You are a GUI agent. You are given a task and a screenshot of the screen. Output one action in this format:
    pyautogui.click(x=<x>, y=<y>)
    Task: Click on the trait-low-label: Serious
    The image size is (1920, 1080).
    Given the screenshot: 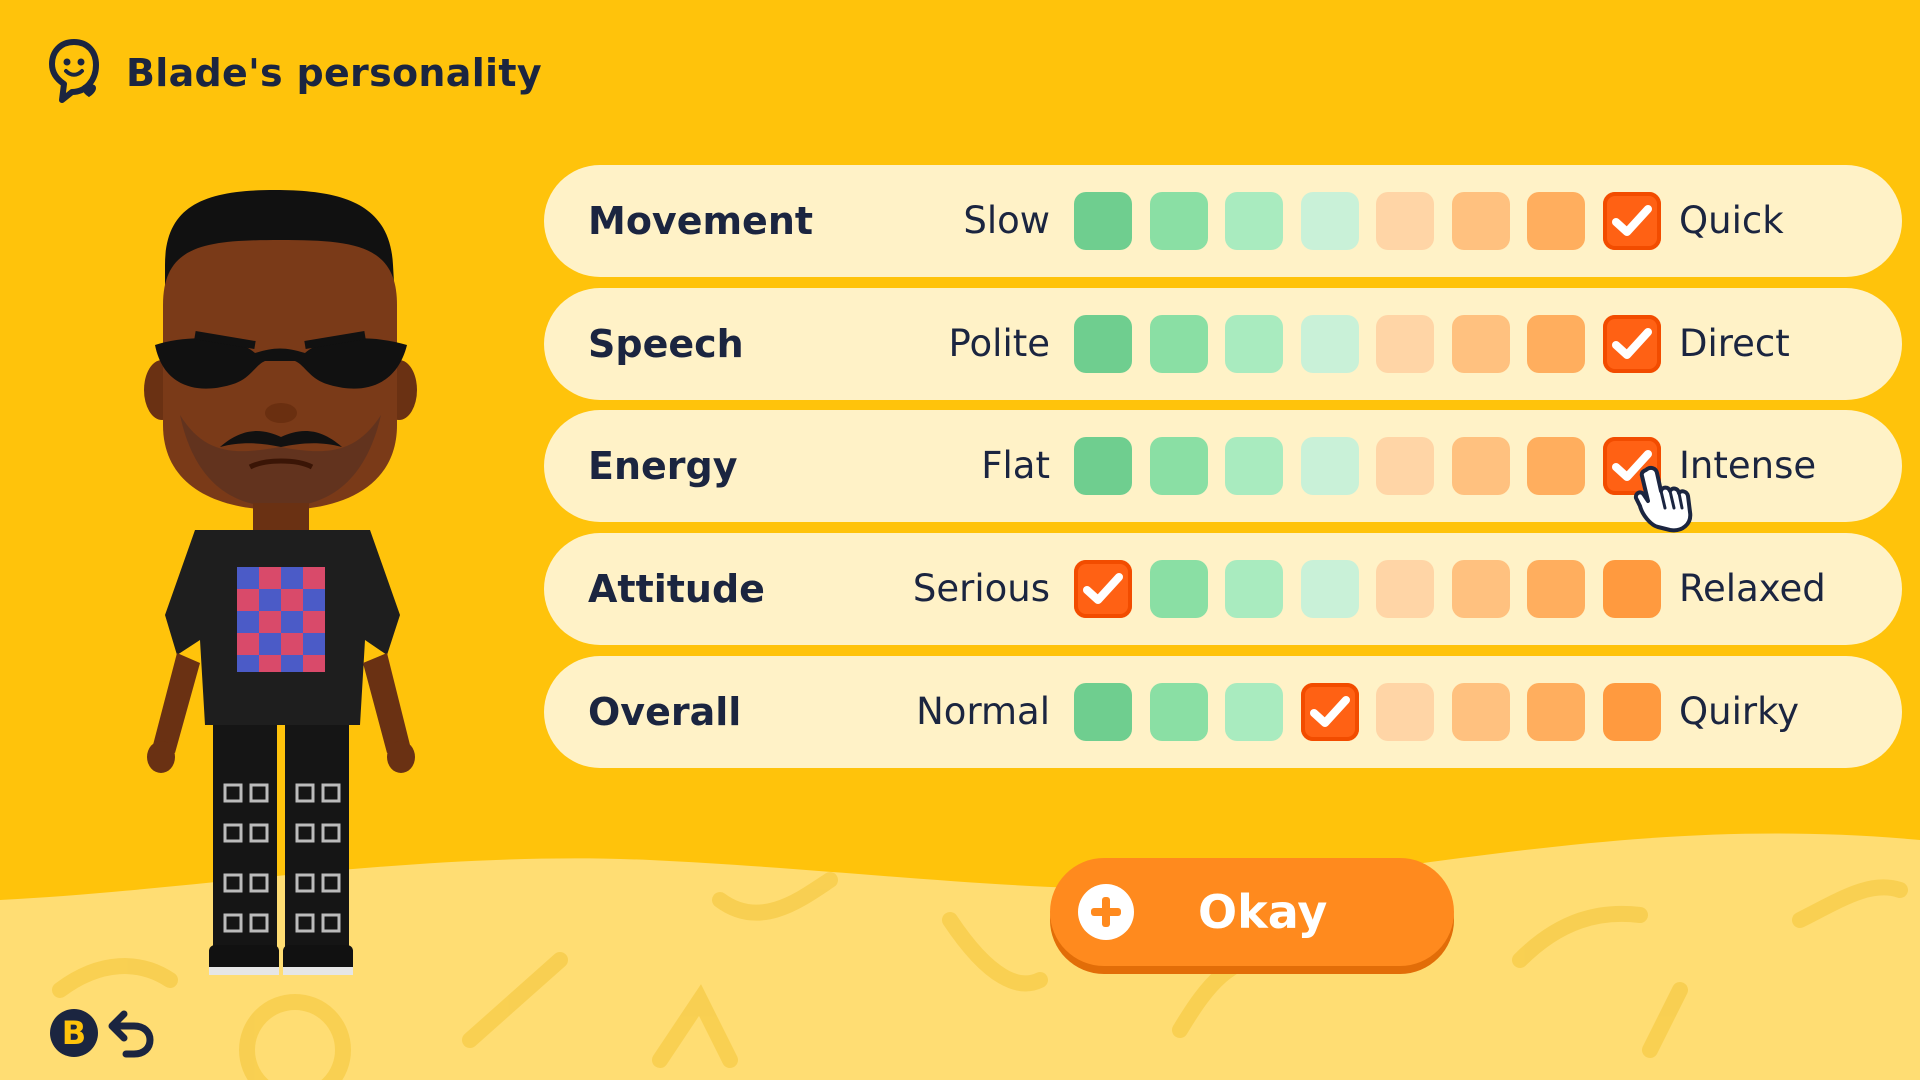 What is the action you would take?
    pyautogui.click(x=981, y=588)
    